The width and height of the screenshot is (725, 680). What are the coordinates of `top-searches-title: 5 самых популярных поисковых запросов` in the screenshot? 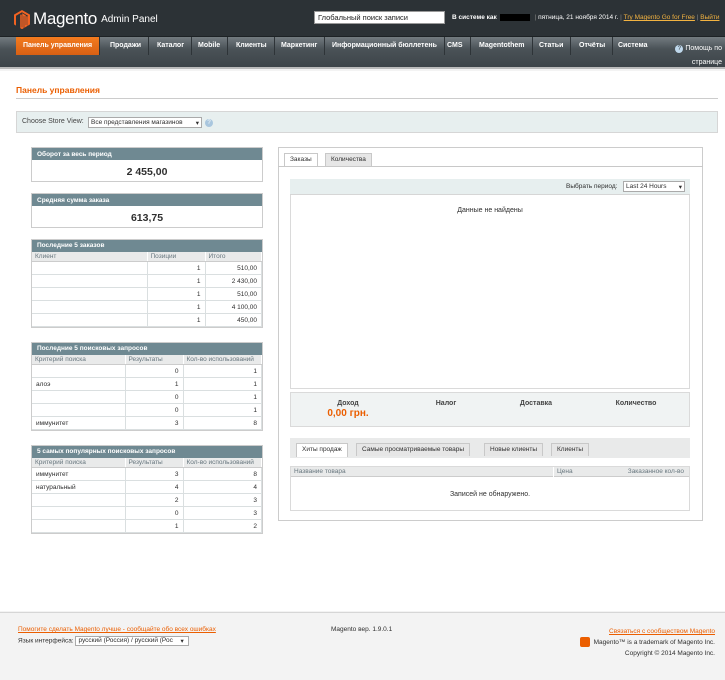 It's located at (147, 452).